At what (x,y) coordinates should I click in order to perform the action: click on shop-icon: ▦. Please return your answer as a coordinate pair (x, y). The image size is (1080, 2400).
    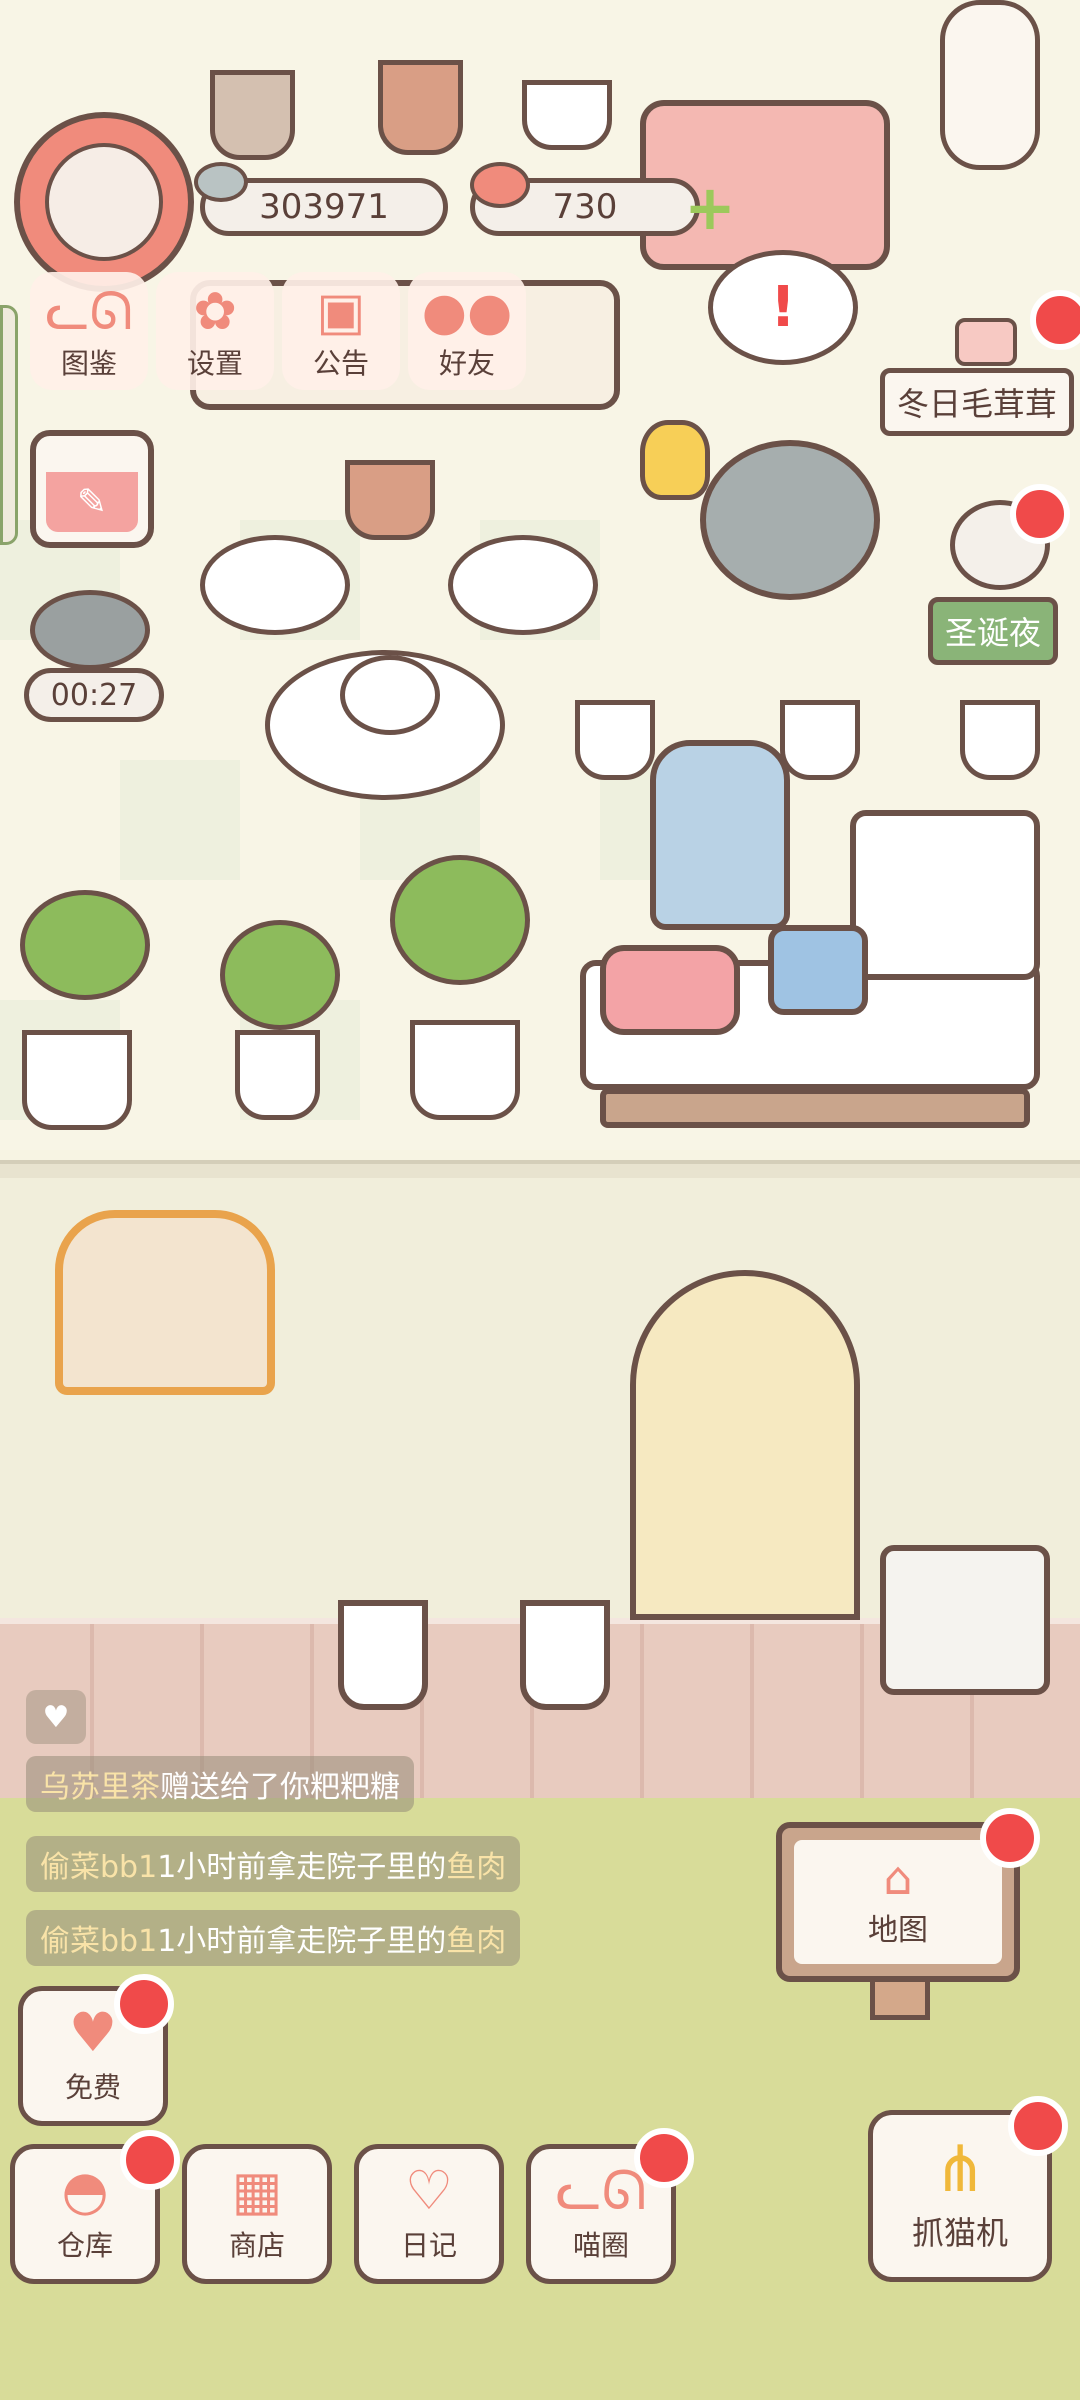
    Looking at the image, I should click on (257, 2190).